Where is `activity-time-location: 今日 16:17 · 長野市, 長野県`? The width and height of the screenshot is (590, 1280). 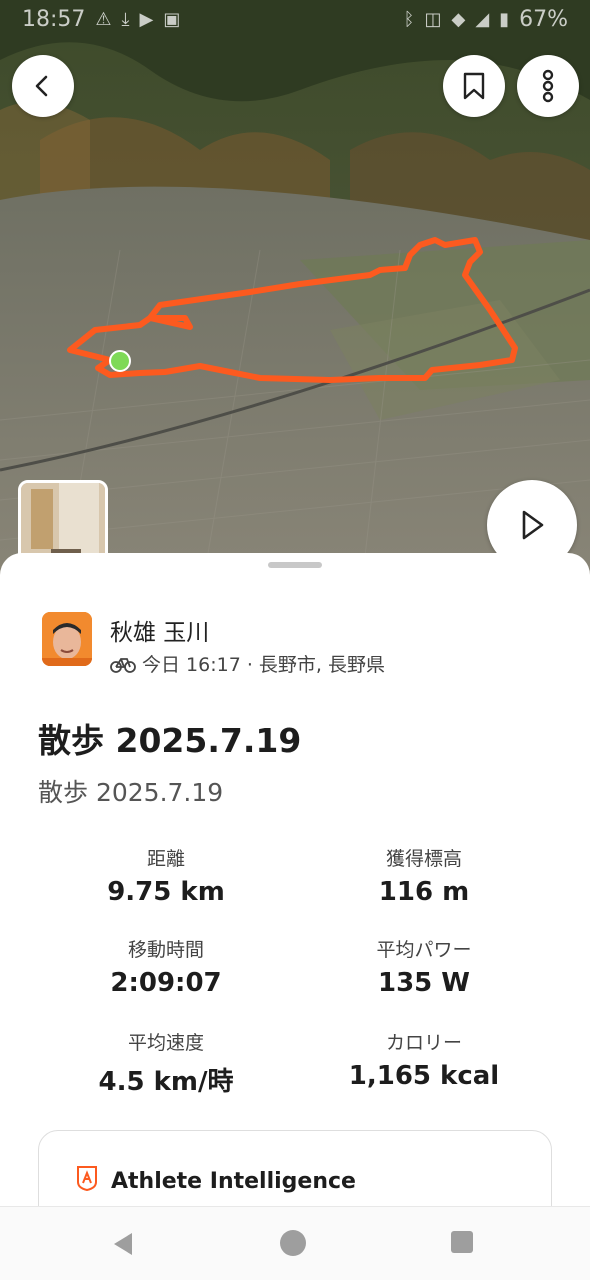
activity-time-location: 今日 16:17 · 長野市, 長野県 is located at coordinates (263, 665).